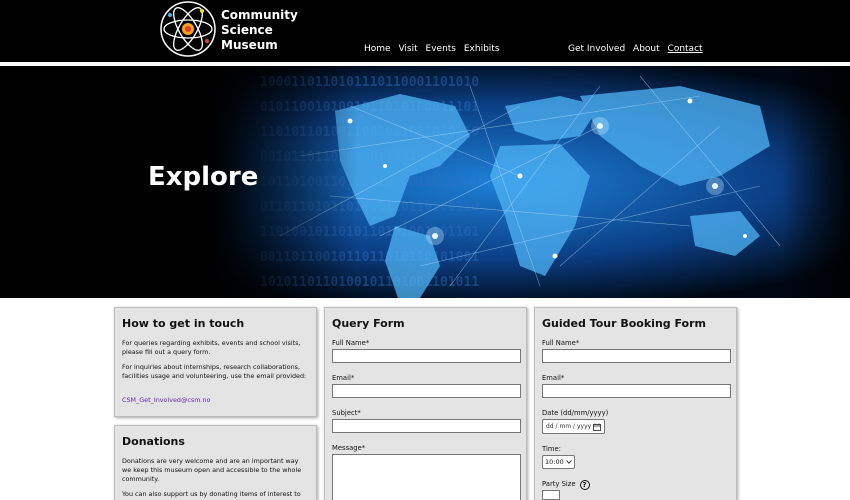 The image size is (850, 500). What do you see at coordinates (561, 343) in the screenshot?
I see `tour-full-name-label: Full Name*` at bounding box center [561, 343].